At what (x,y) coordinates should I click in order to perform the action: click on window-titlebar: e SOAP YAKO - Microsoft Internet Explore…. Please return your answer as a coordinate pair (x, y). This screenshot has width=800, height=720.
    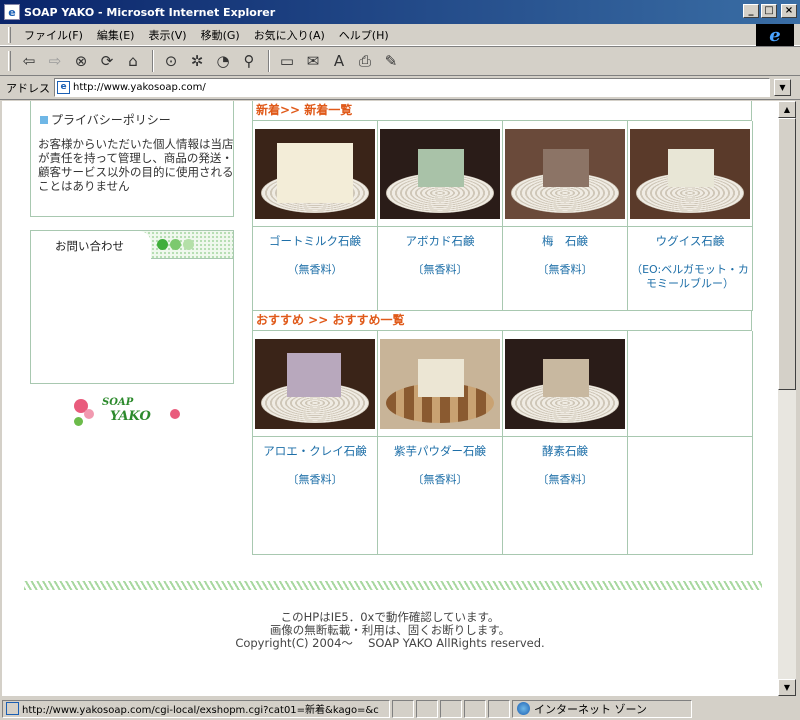
    Looking at the image, I should click on (400, 12).